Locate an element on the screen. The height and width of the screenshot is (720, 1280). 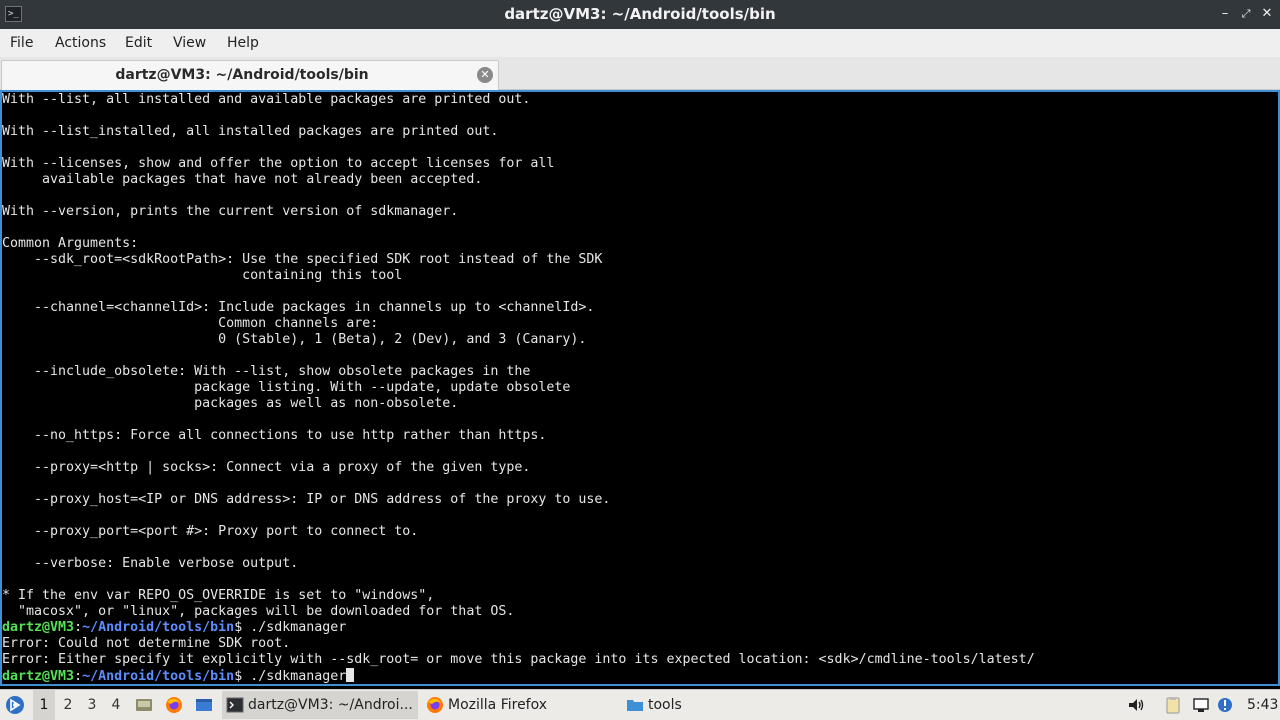
terminal-line: packages as well as non-obsolete. is located at coordinates (230, 403).